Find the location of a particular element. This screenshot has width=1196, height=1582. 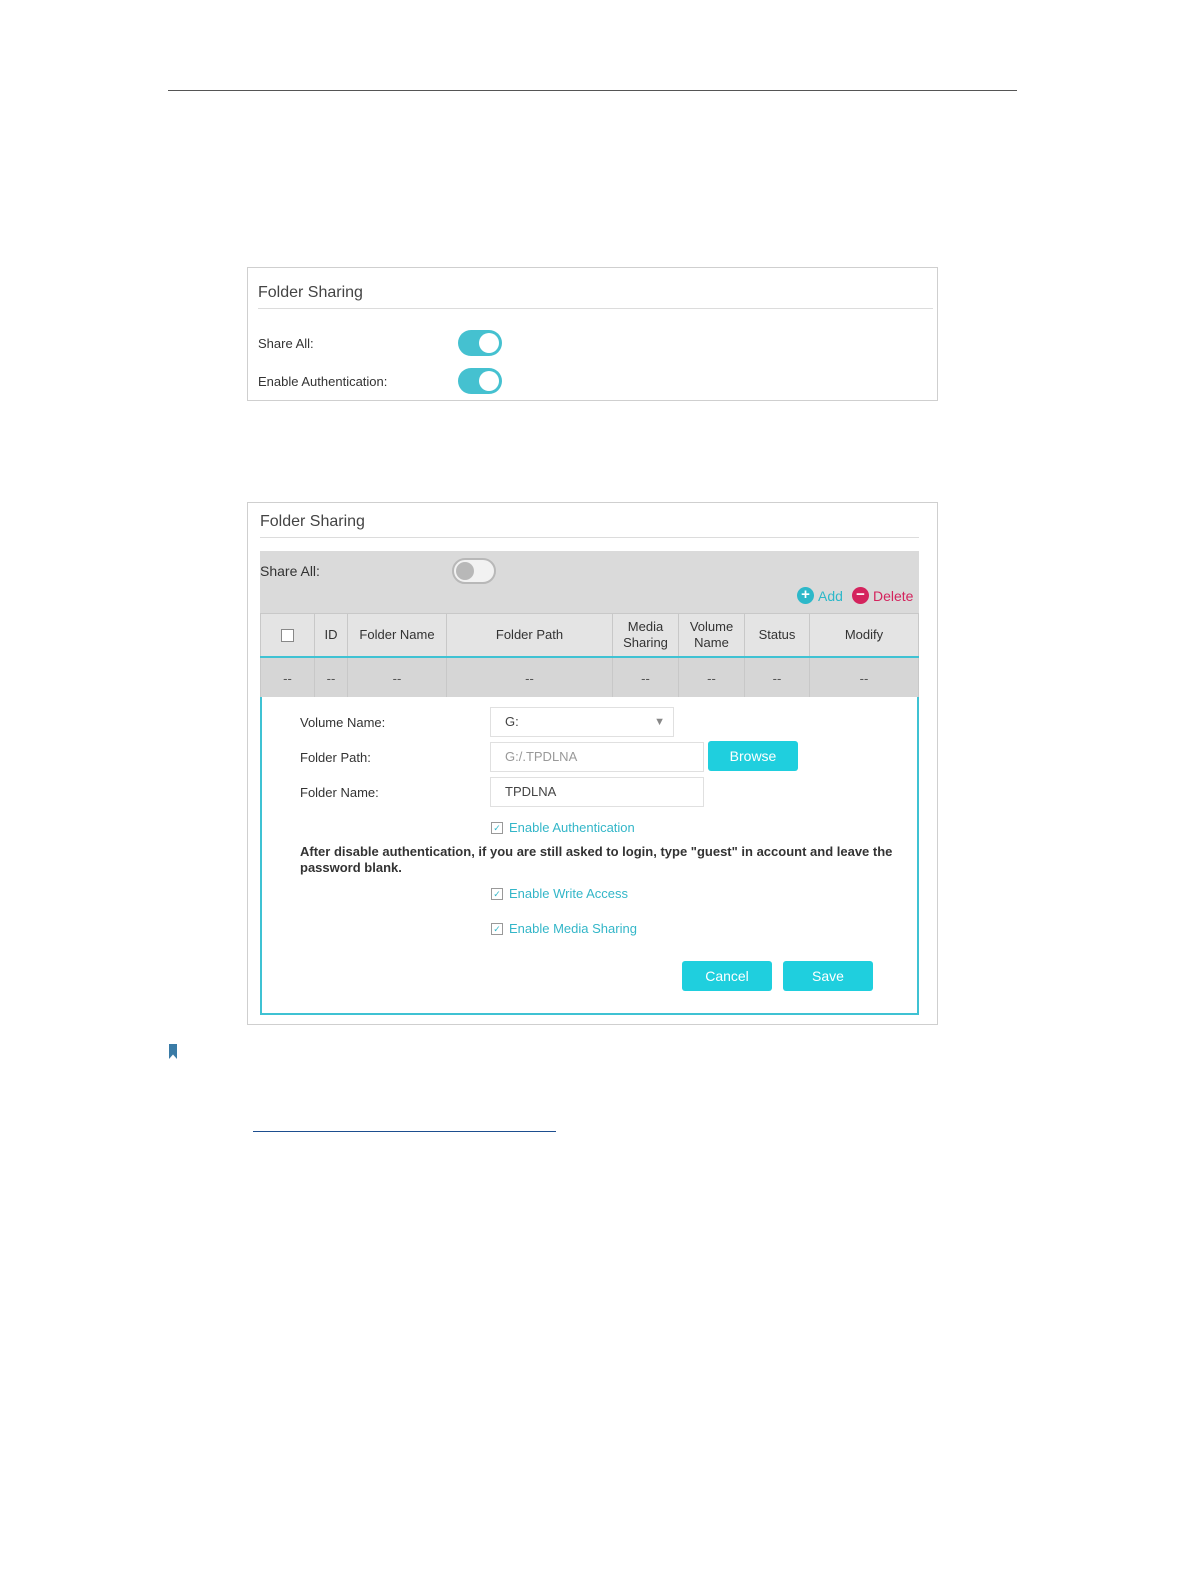

folder-name-label: Folder Name: is located at coordinates (339, 792).